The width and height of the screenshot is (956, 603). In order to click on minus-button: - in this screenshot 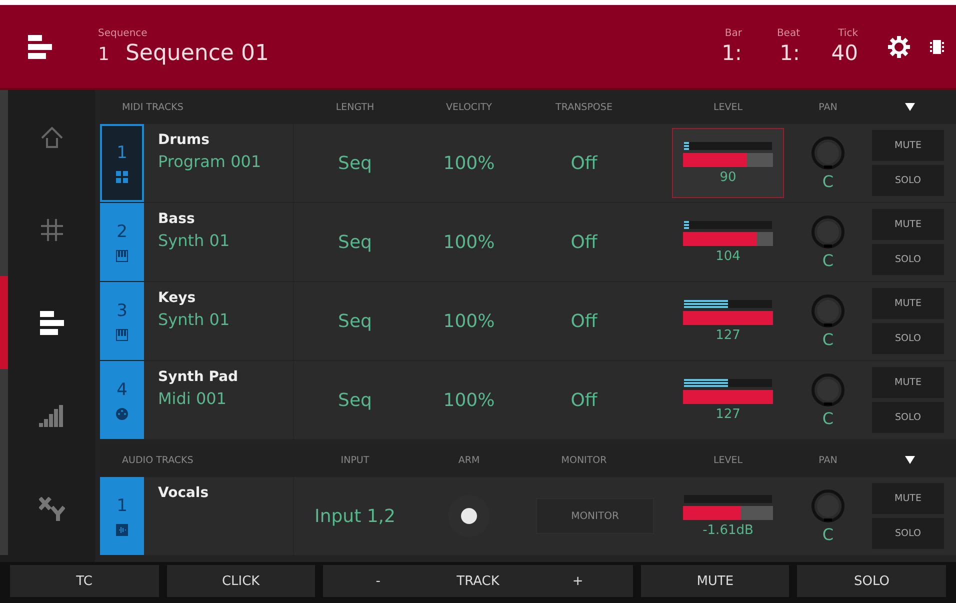, I will do `click(378, 581)`.